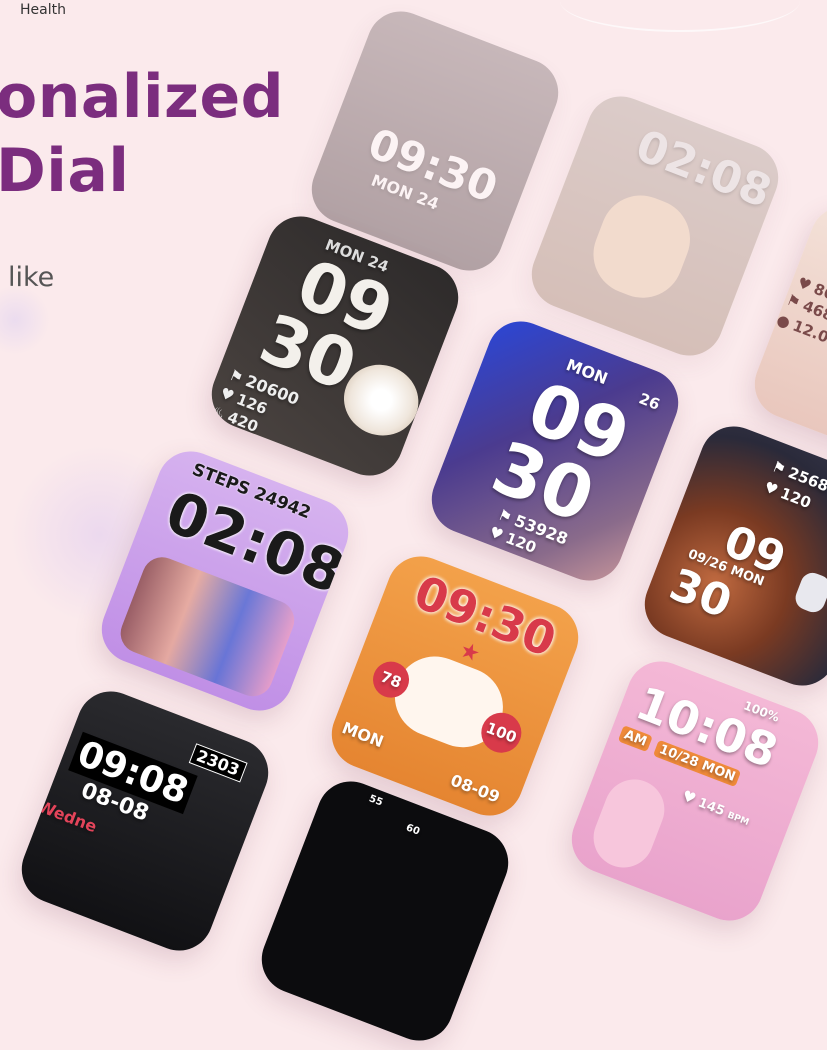  I want to click on watch-tick-label: 55, so click(376, 801).